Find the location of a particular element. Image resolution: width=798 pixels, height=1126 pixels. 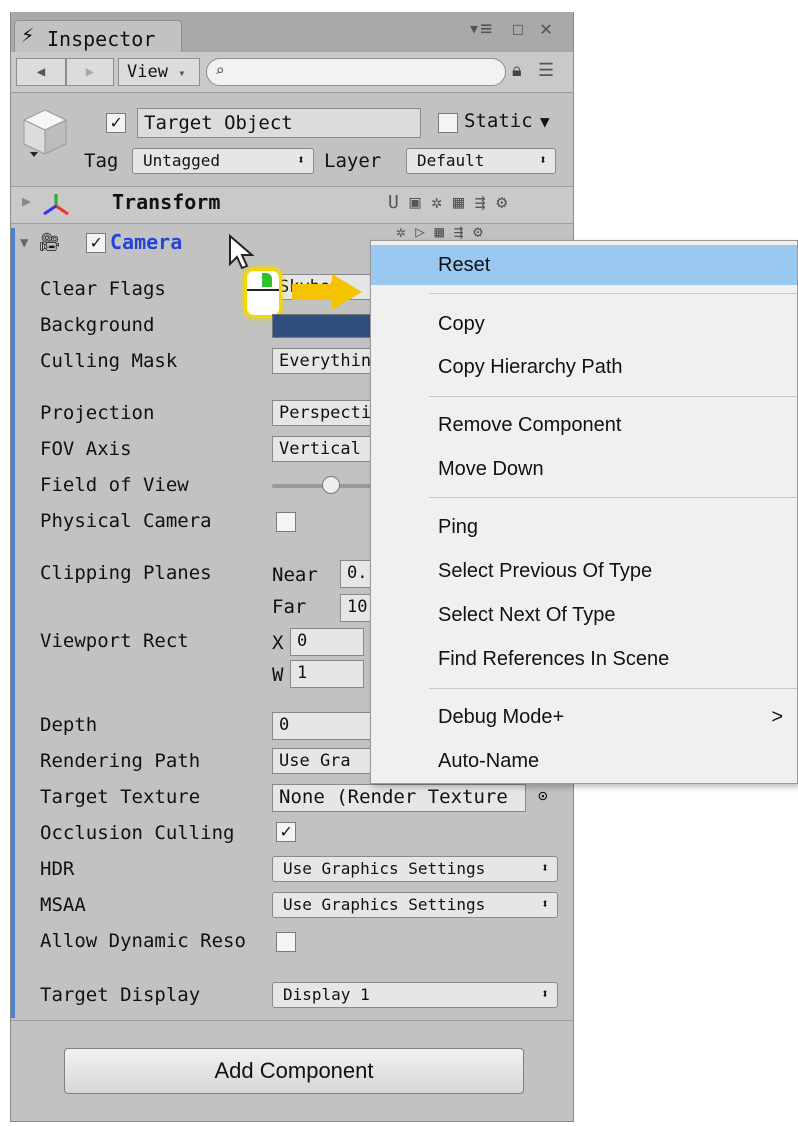

layer-dropdown: Default ⬍ is located at coordinates (481, 161).